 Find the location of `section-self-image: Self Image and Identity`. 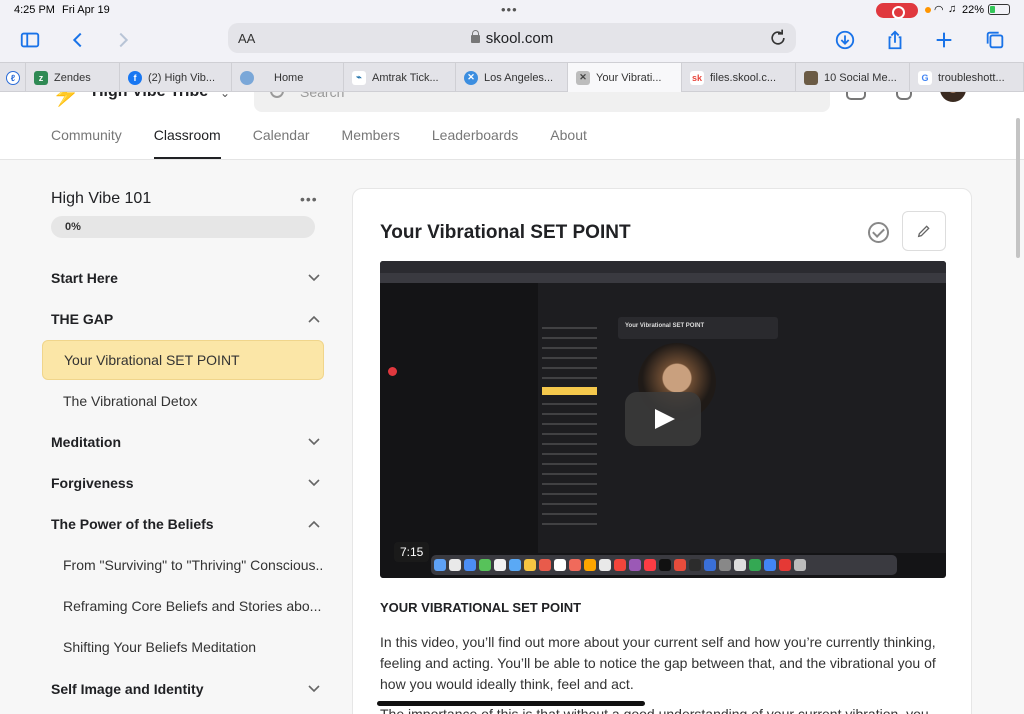

section-self-image: Self Image and Identity is located at coordinates (186, 689).